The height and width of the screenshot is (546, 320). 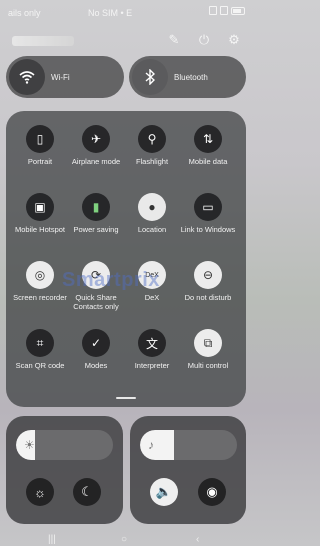 I want to click on tile-label: Link to Windows, so click(x=208, y=229).